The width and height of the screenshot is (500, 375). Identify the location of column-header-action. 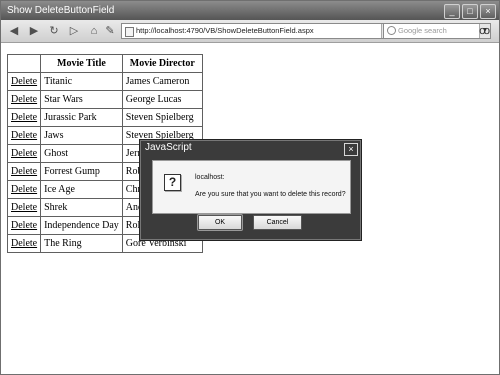
(24, 63).